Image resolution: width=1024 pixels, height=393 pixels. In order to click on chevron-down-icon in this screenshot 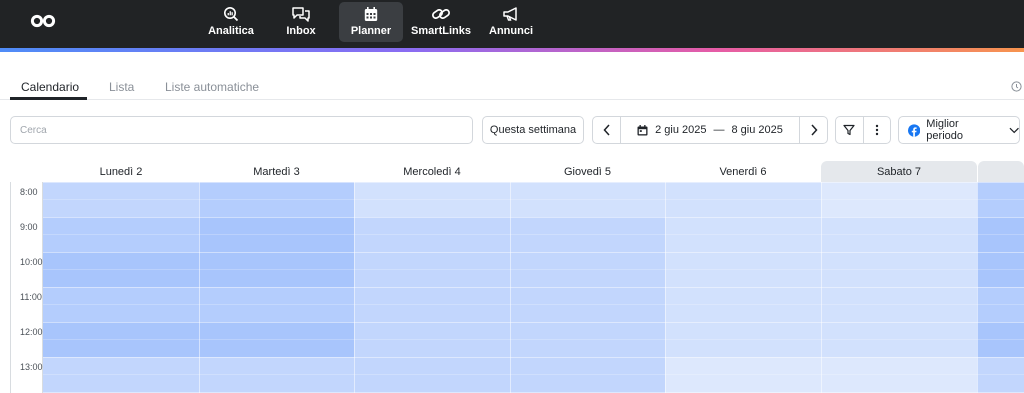, I will do `click(1014, 130)`.